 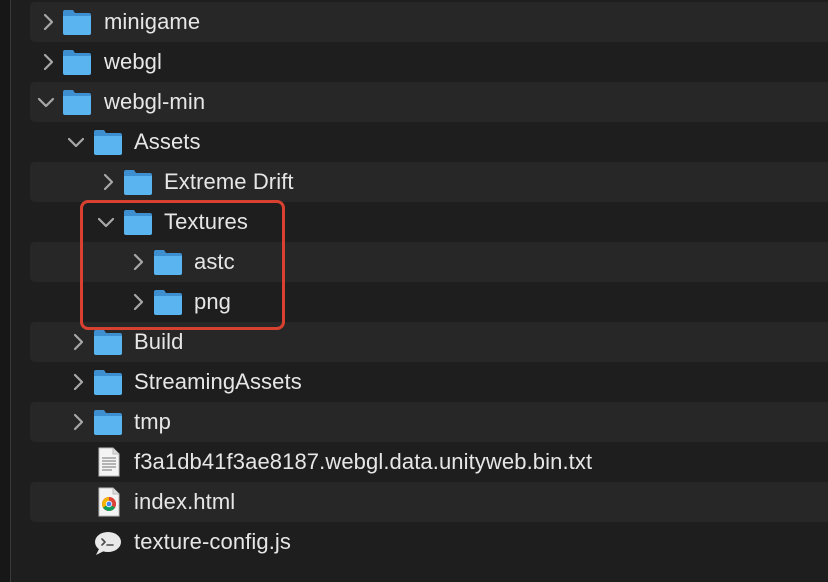 What do you see at coordinates (155, 101) in the screenshot?
I see `item-label: webgl-min` at bounding box center [155, 101].